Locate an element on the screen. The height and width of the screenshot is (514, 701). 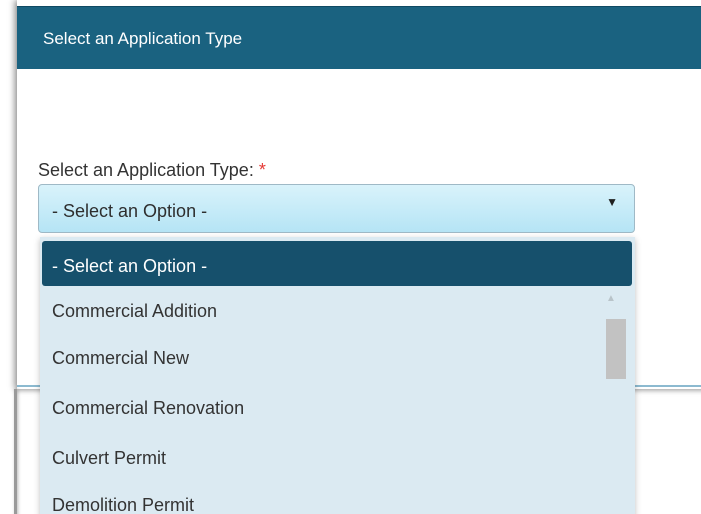
panel-title: Select an Application Type is located at coordinates (143, 38).